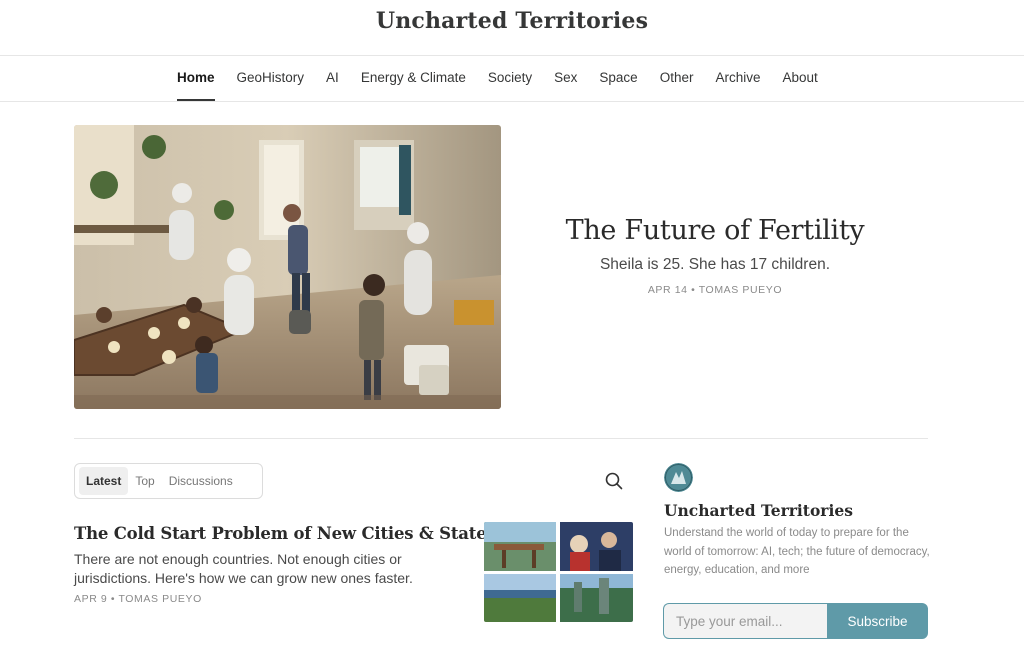 The width and height of the screenshot is (1024, 650). What do you see at coordinates (618, 79) in the screenshot?
I see `nav-item-space: Space` at bounding box center [618, 79].